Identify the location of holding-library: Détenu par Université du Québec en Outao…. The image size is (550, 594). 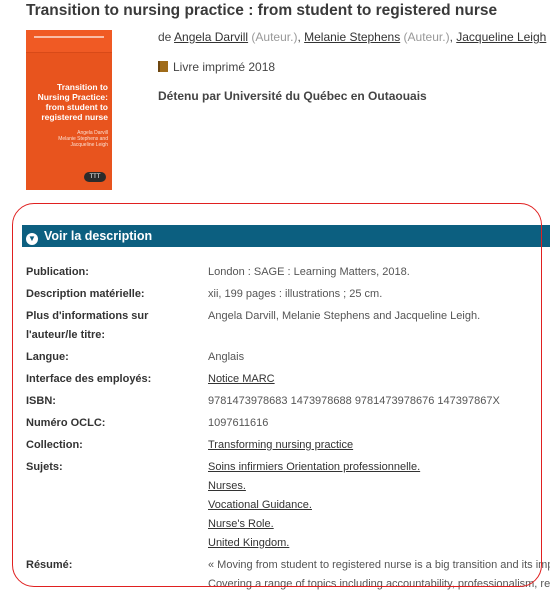
(292, 96).